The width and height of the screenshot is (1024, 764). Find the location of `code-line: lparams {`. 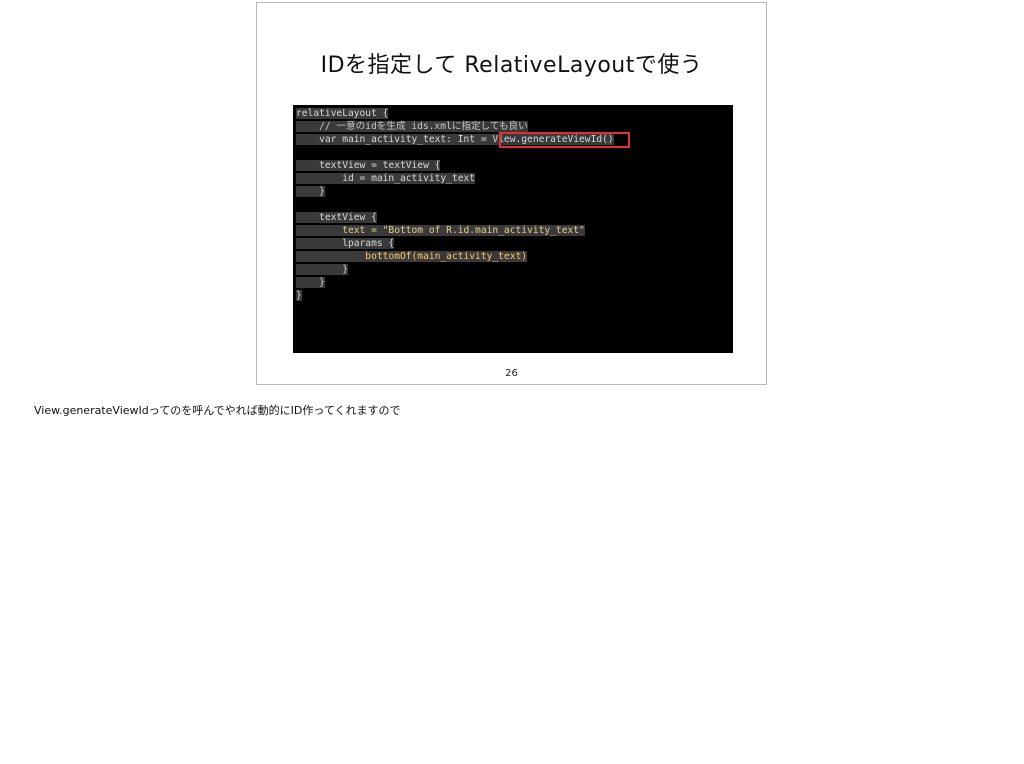

code-line: lparams { is located at coordinates (345, 243).